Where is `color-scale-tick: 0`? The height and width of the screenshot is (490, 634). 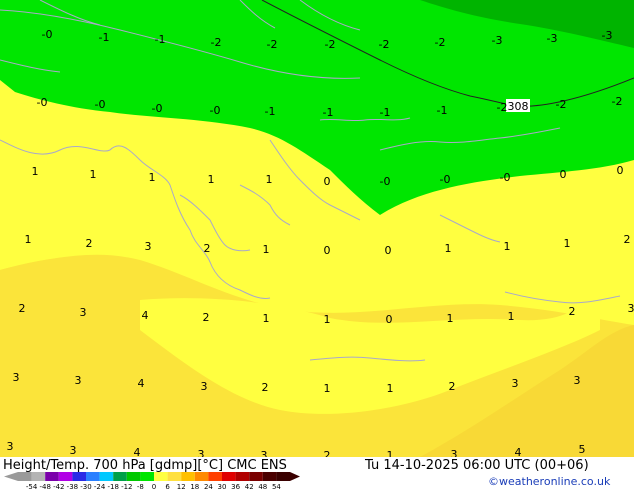
color-scale-tick: 0 is located at coordinates (154, 486).